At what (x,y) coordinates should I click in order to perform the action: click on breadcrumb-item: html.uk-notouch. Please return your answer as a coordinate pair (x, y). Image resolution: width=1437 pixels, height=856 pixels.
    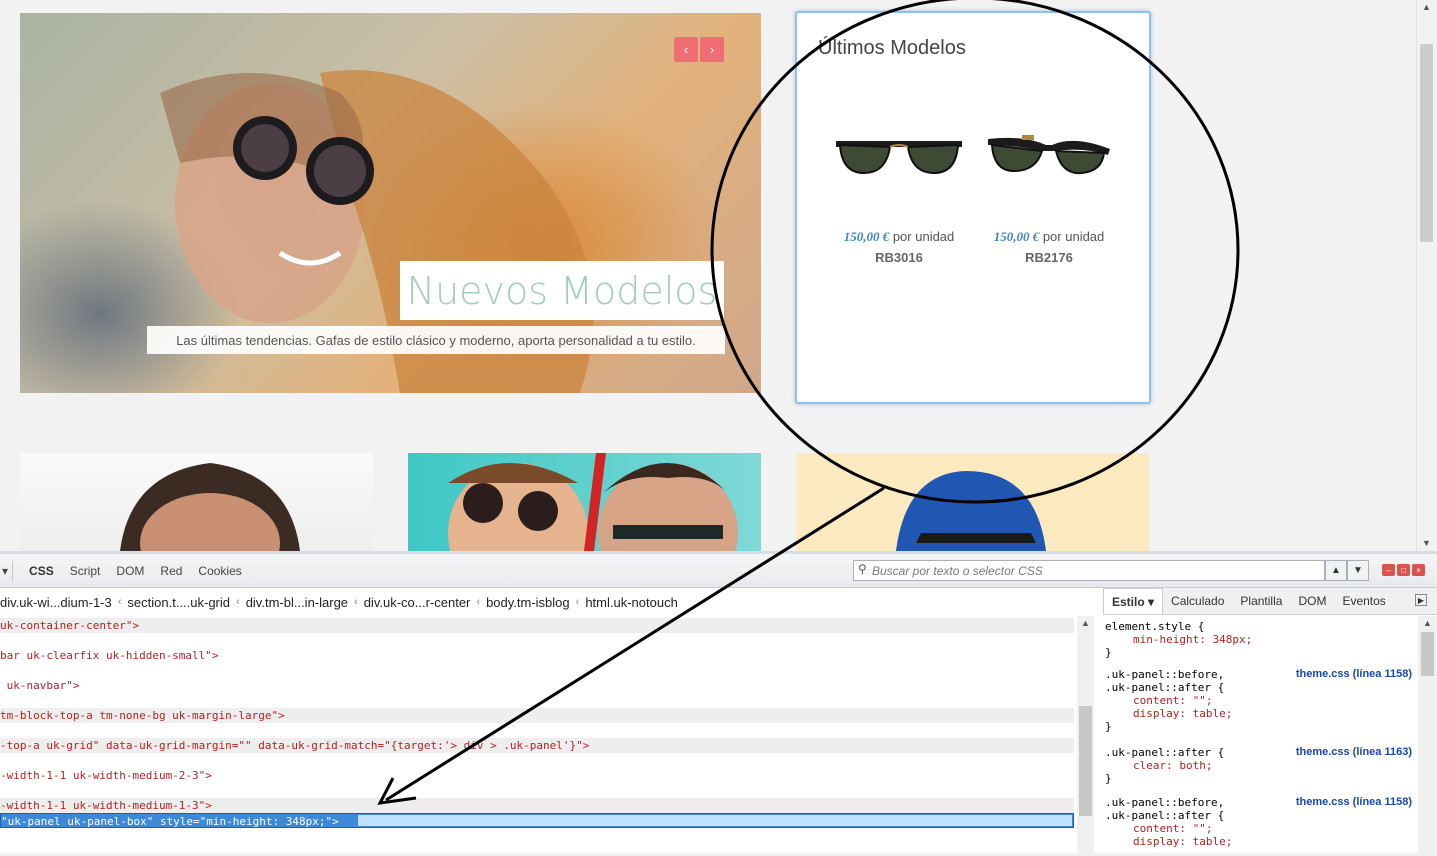
    Looking at the image, I should click on (631, 602).